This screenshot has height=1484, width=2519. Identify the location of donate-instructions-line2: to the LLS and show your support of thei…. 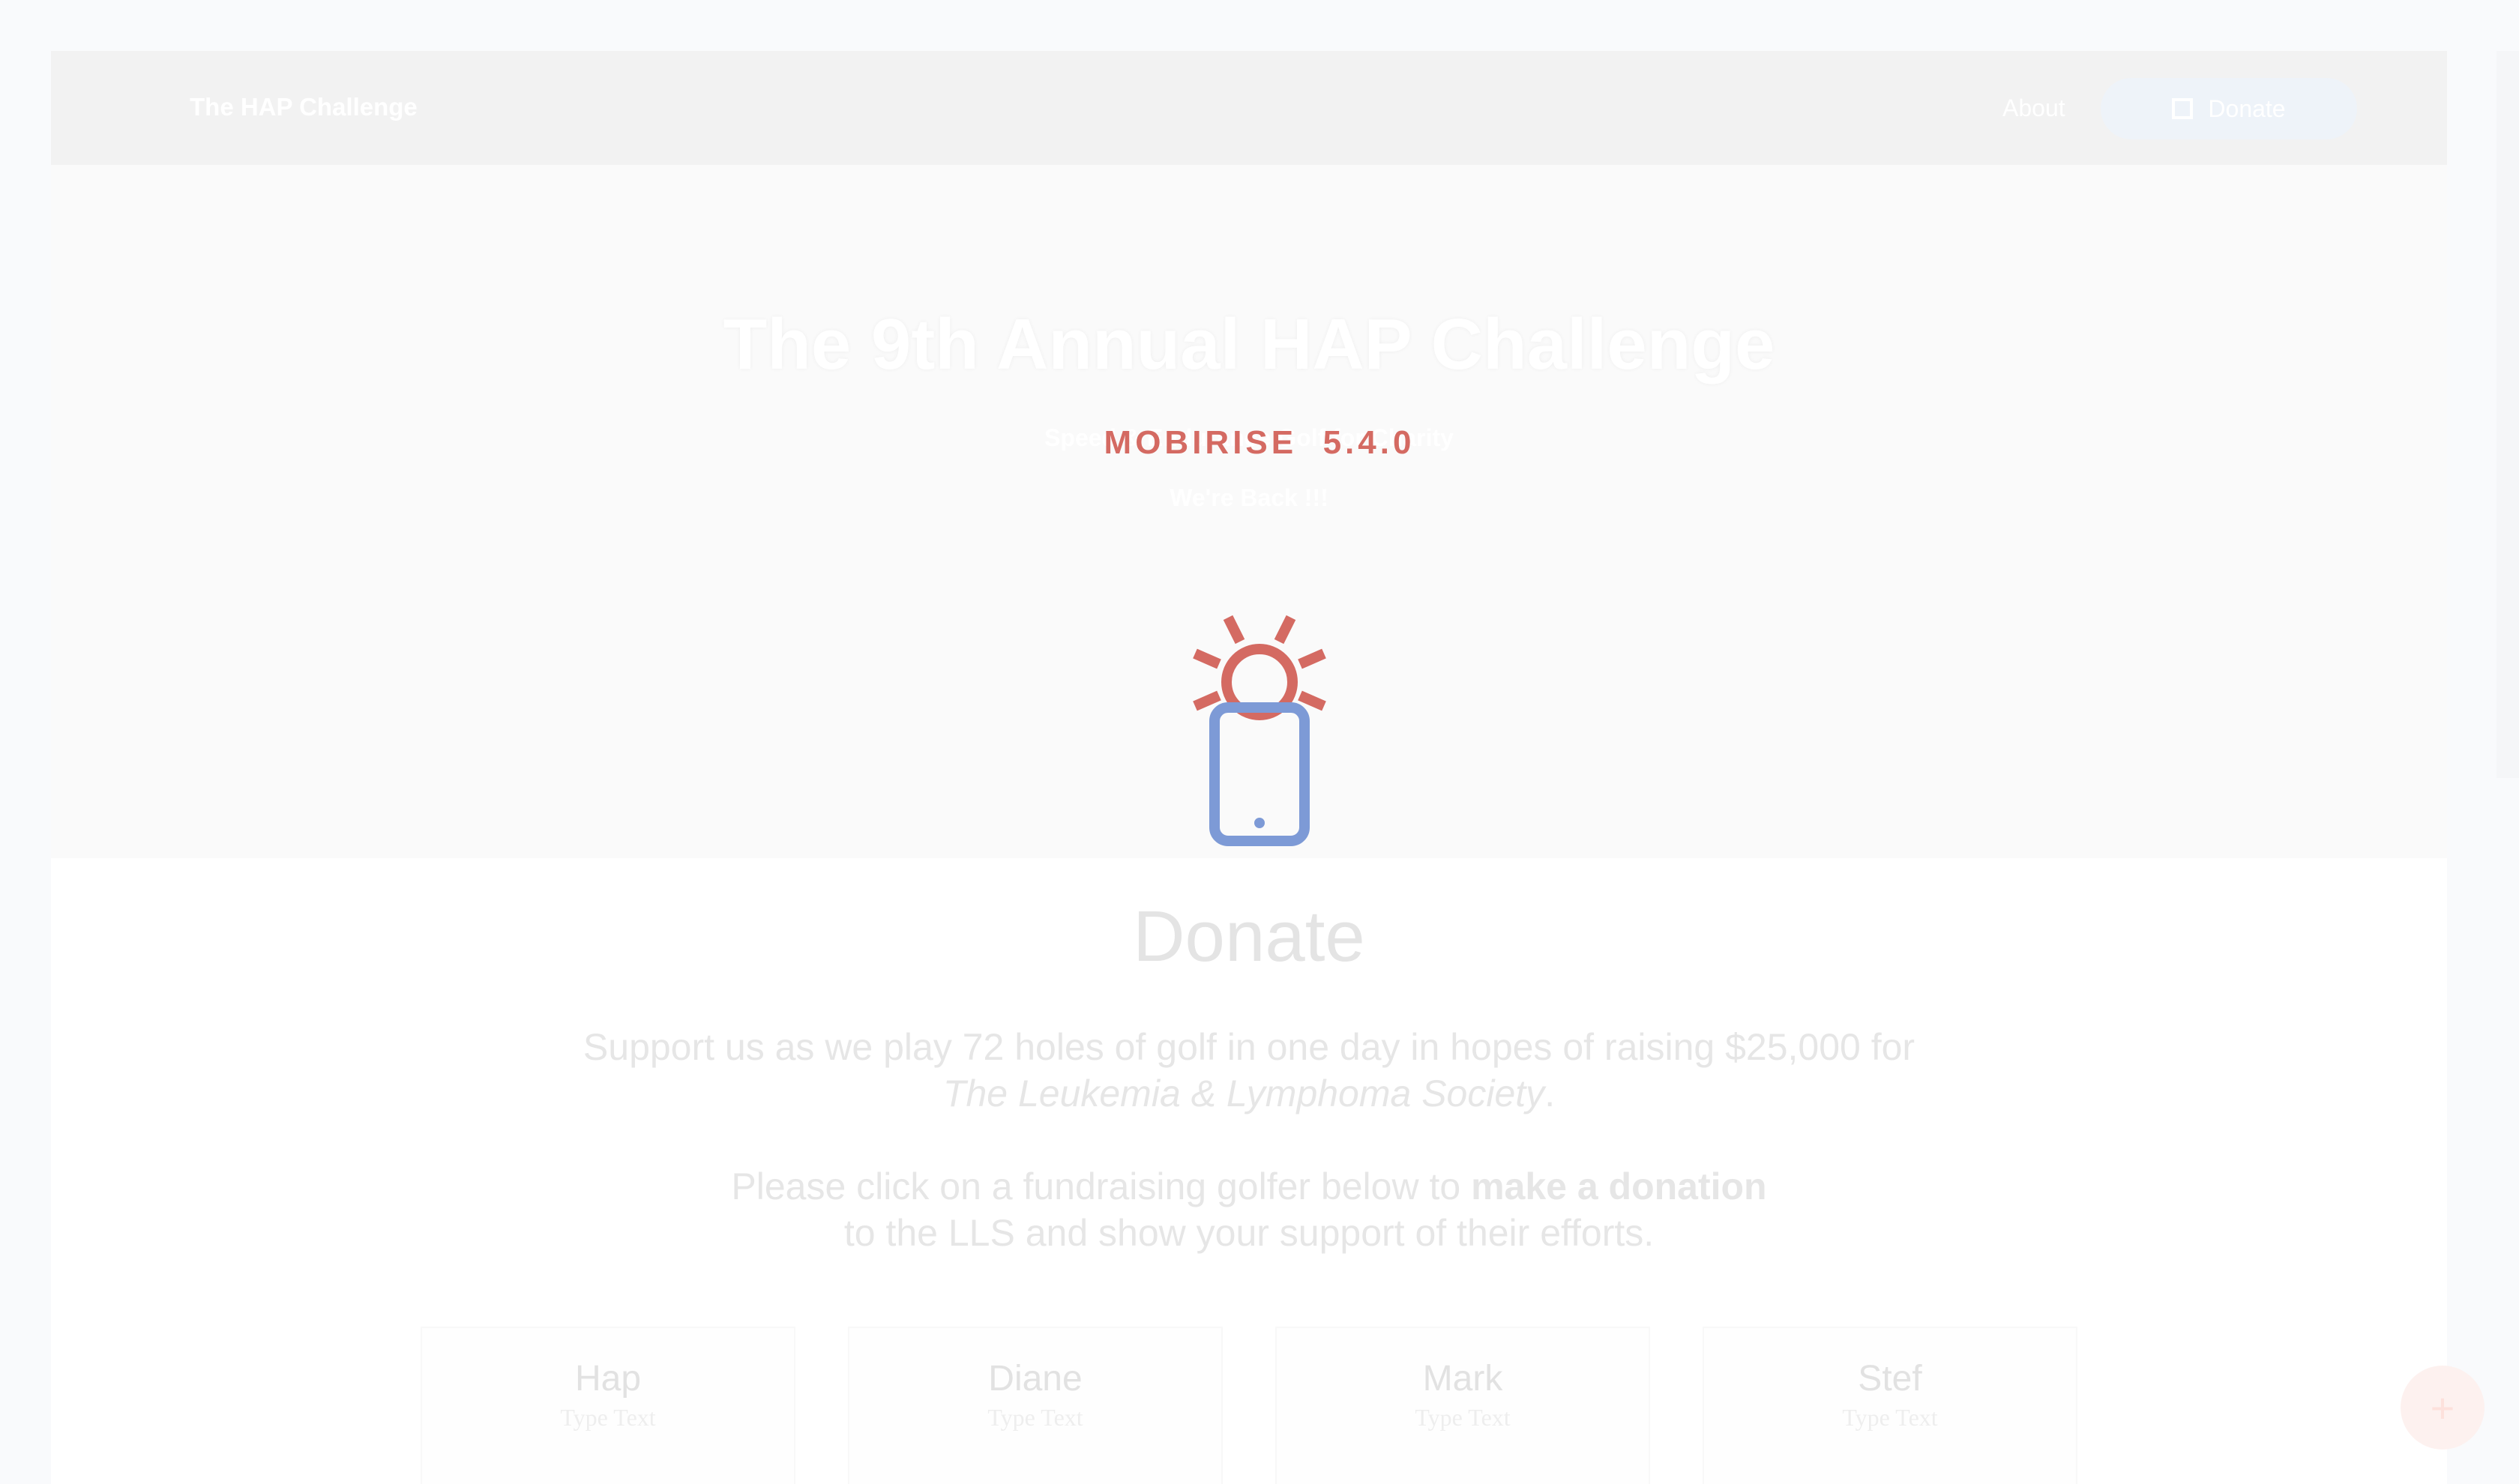
(1249, 1233).